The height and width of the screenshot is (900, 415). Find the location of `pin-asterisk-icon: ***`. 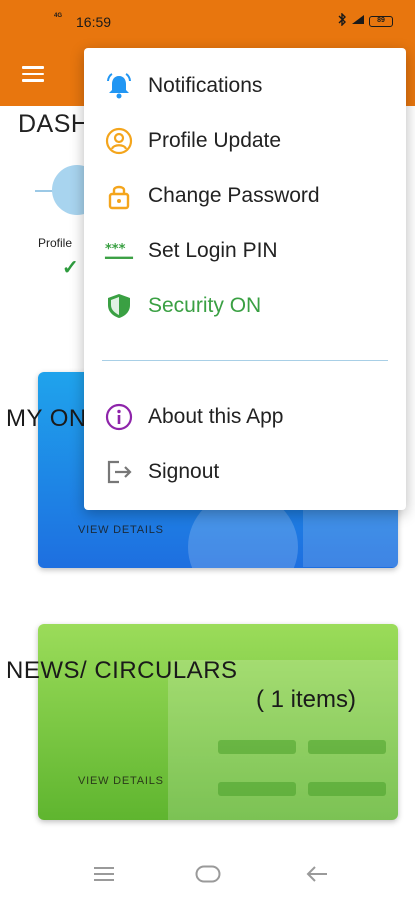

pin-asterisk-icon: *** is located at coordinates (119, 251).